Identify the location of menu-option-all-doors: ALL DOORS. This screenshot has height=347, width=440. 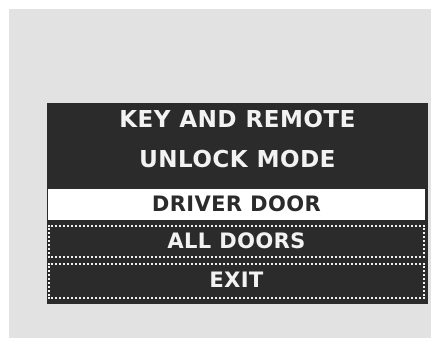
(236, 241).